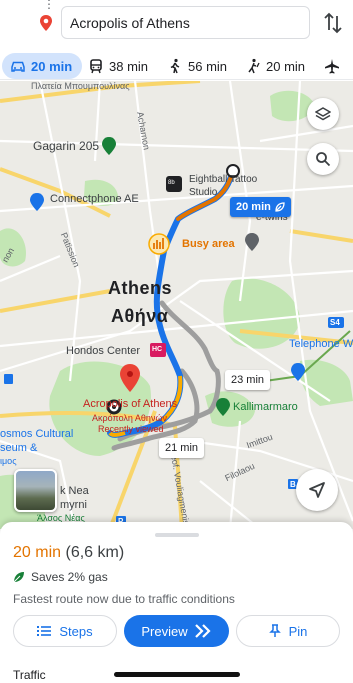 The height and width of the screenshot is (683, 353). Describe the element at coordinates (52, 66) in the screenshot. I see `mode-drive-label: 20 min` at that location.